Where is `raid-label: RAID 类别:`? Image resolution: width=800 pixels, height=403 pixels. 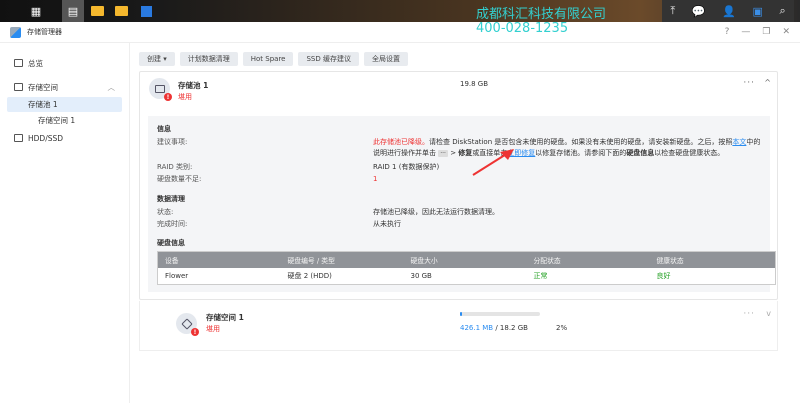 raid-label: RAID 类别: is located at coordinates (175, 167).